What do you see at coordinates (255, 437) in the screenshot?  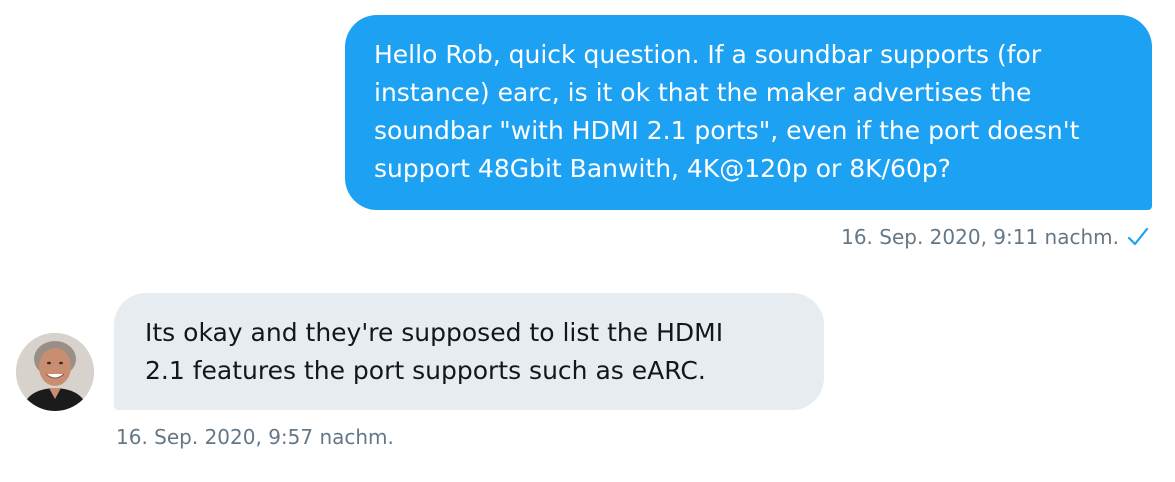 I see `incoming-message-timestamp: 16. Sep. 2020, 9:57 nachm.` at bounding box center [255, 437].